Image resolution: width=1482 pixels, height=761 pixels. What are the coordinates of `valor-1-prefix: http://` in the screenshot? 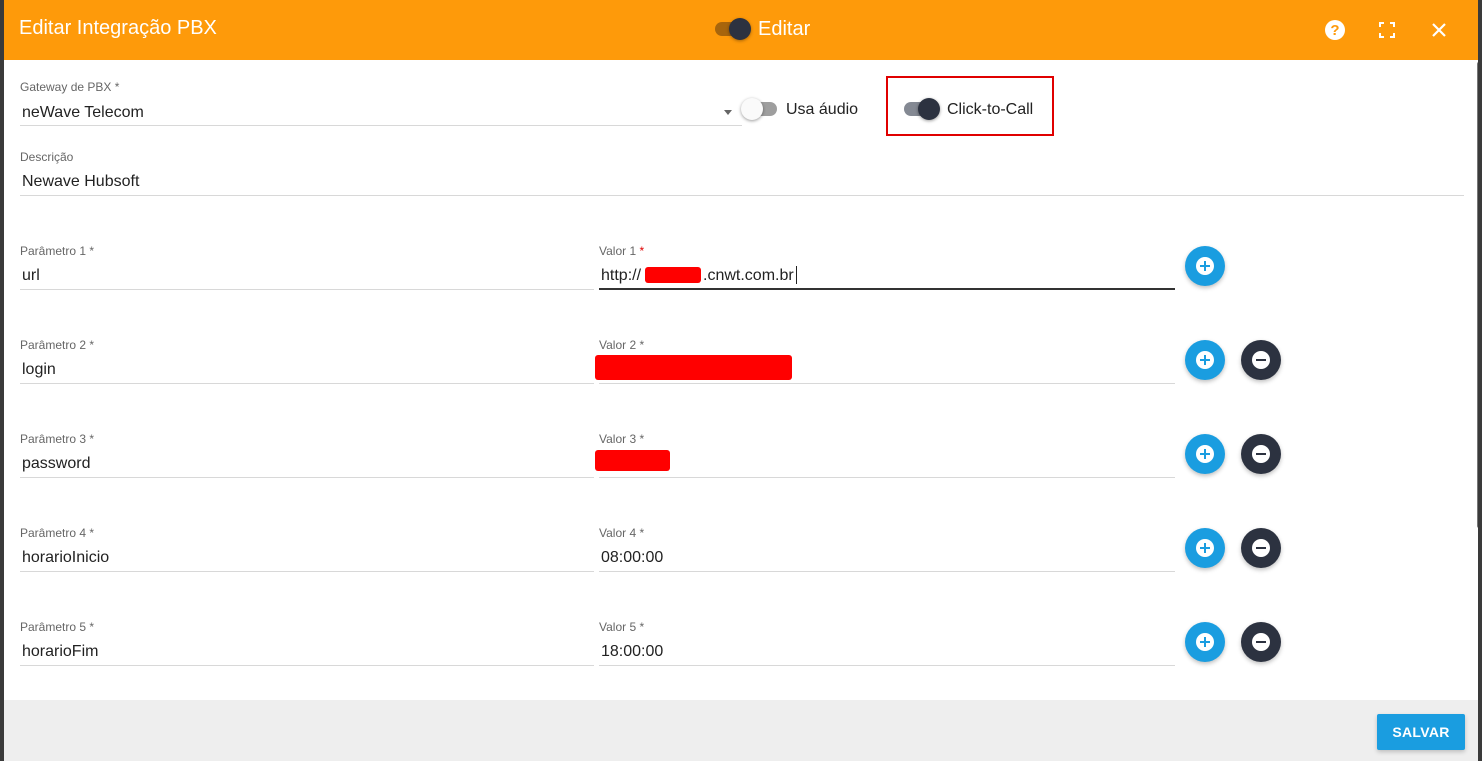 It's located at (621, 275).